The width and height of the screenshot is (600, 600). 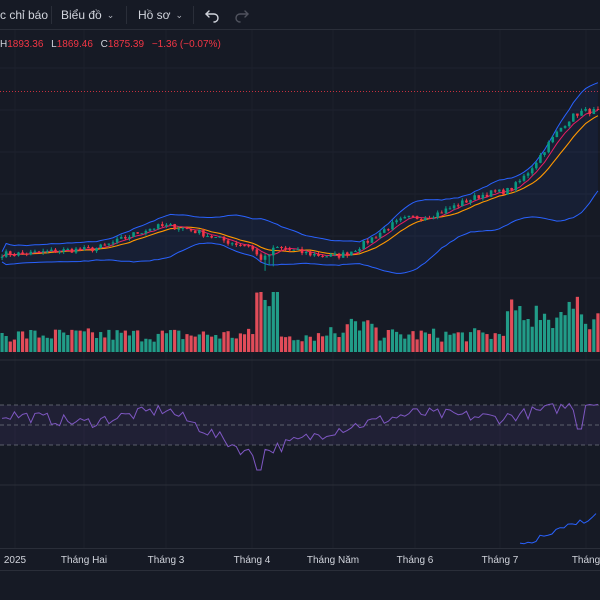 I want to click on time-tick-label: 2025, so click(x=15, y=560).